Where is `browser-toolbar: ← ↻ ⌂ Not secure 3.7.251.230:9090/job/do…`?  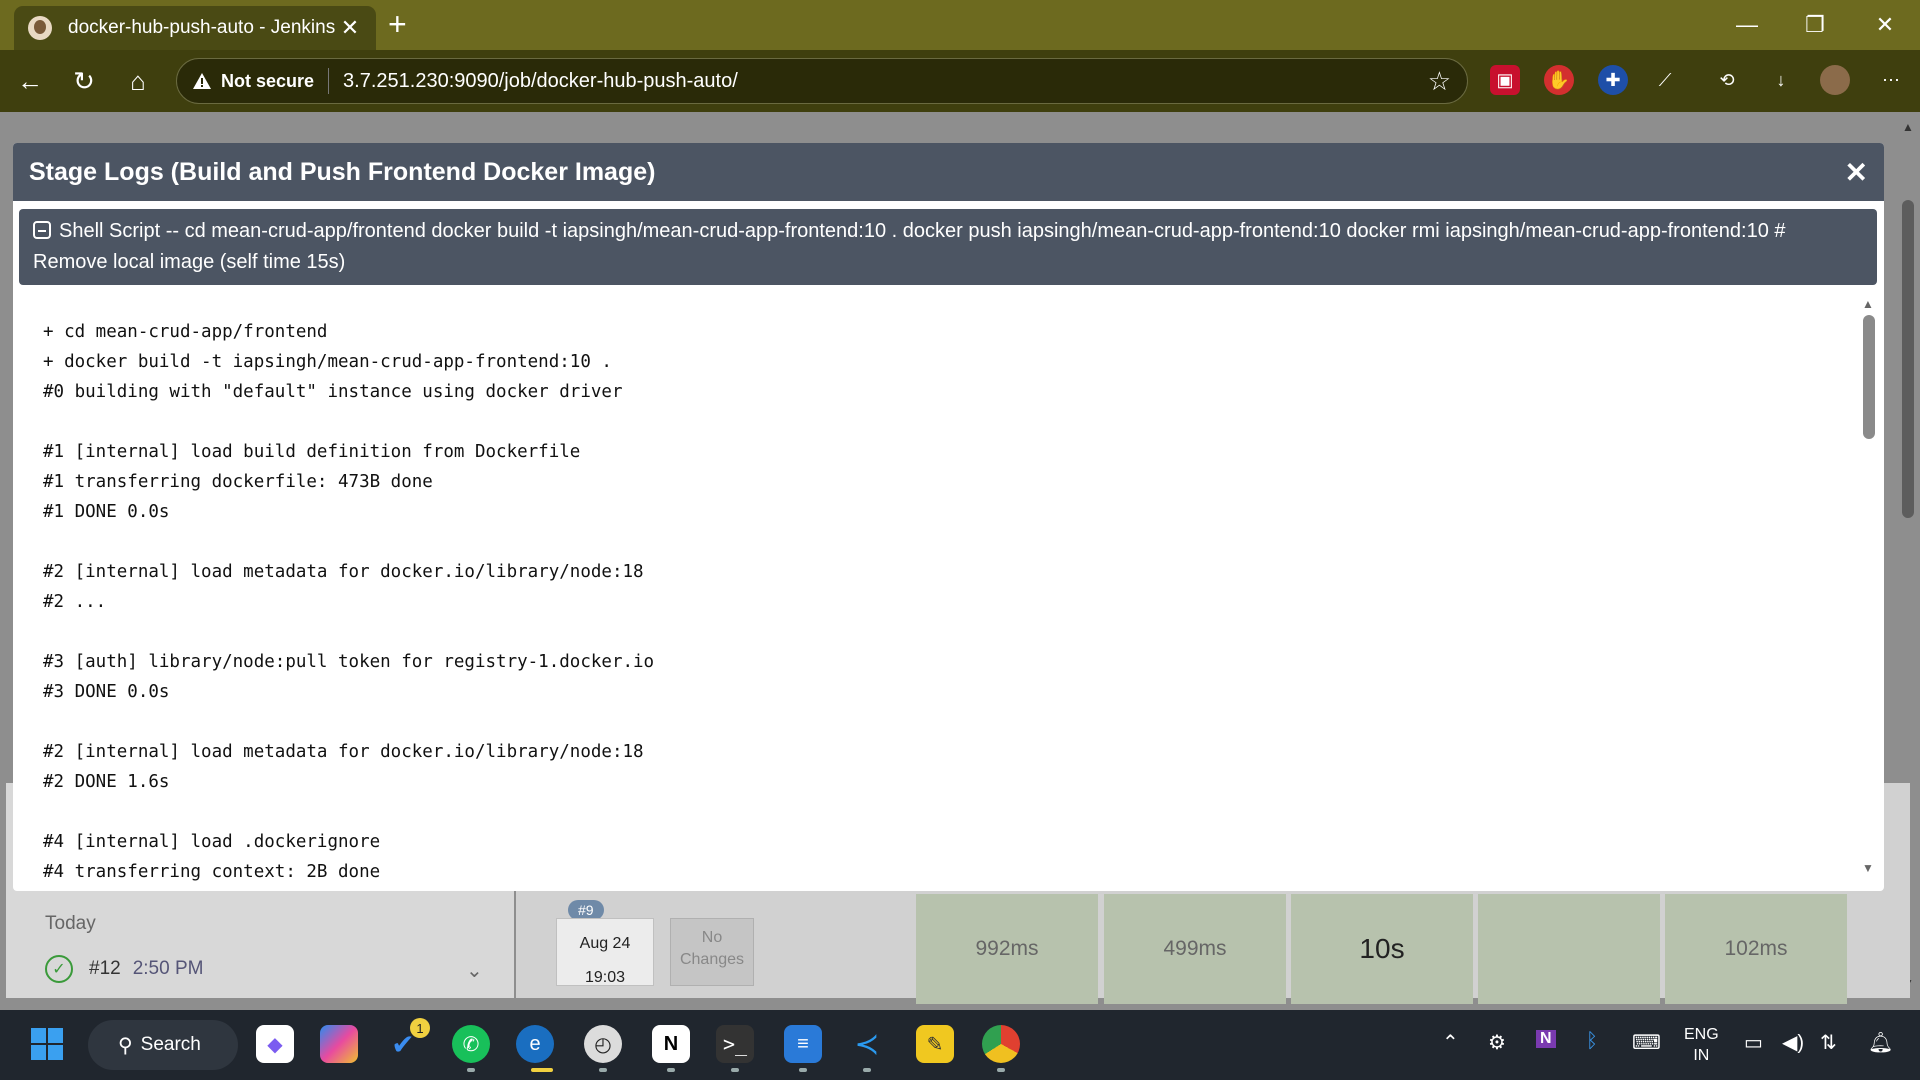
browser-toolbar: ← ↻ ⌂ Not secure 3.7.251.230:9090/job/do… is located at coordinates (960, 81).